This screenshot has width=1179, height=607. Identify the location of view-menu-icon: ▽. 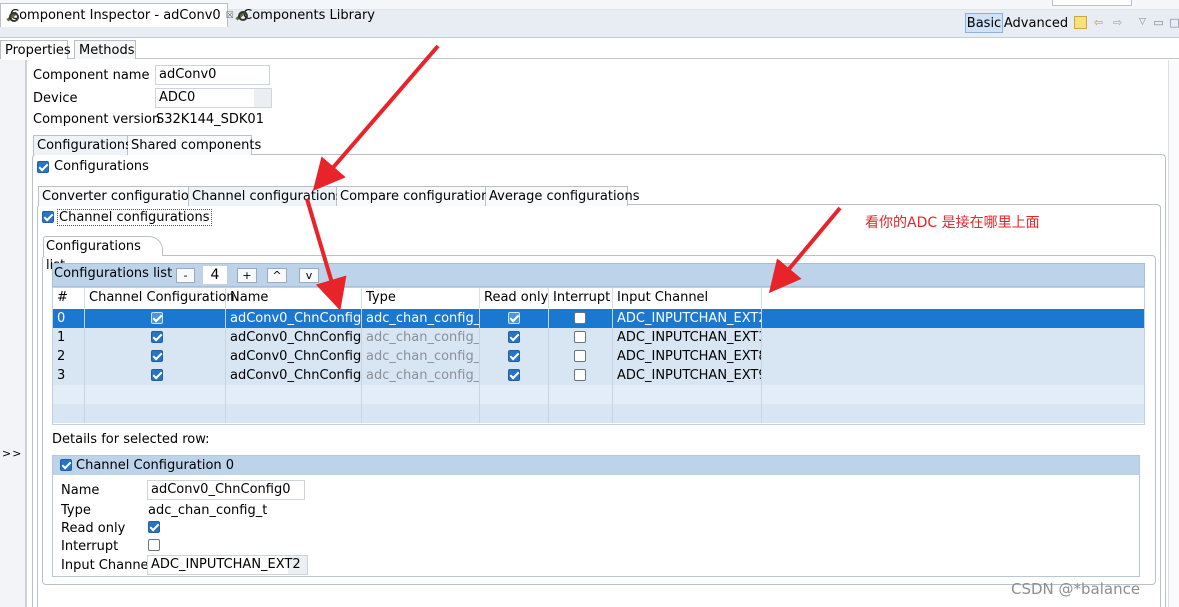
(1142, 22).